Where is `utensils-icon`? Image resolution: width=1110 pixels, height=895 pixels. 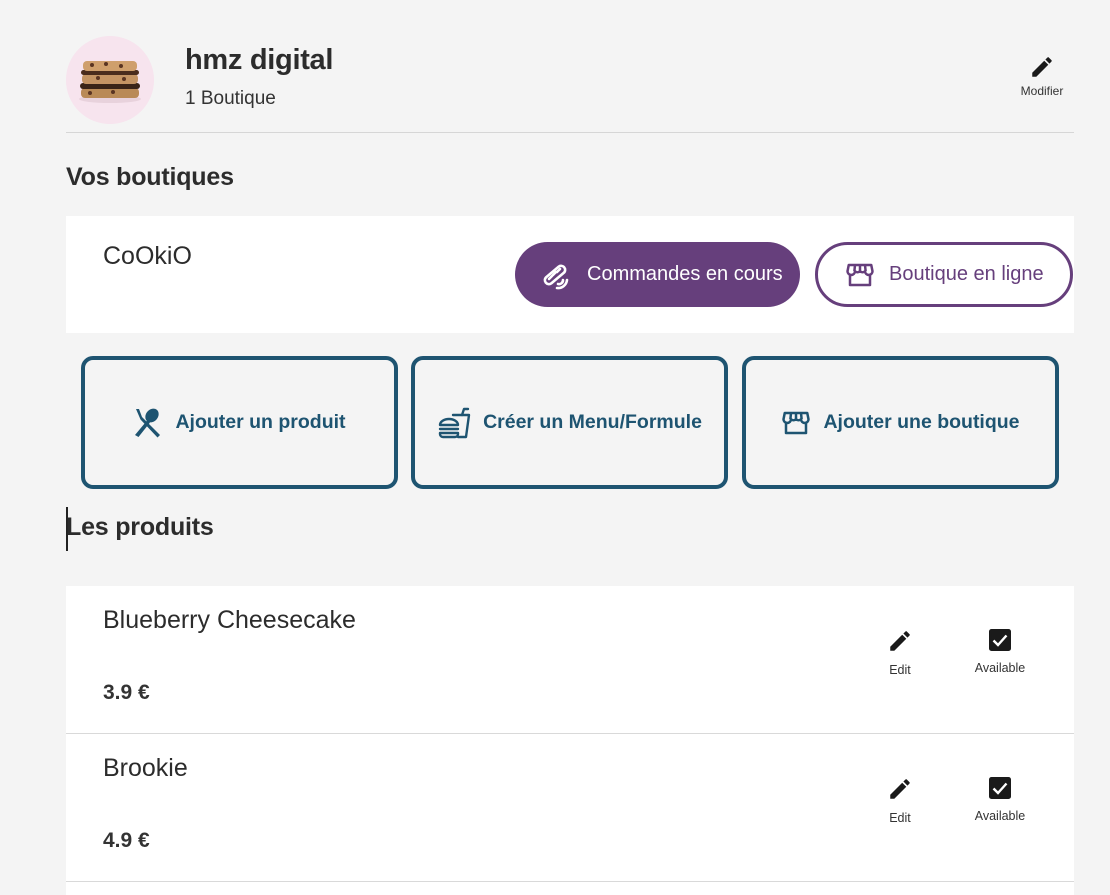 utensils-icon is located at coordinates (148, 422).